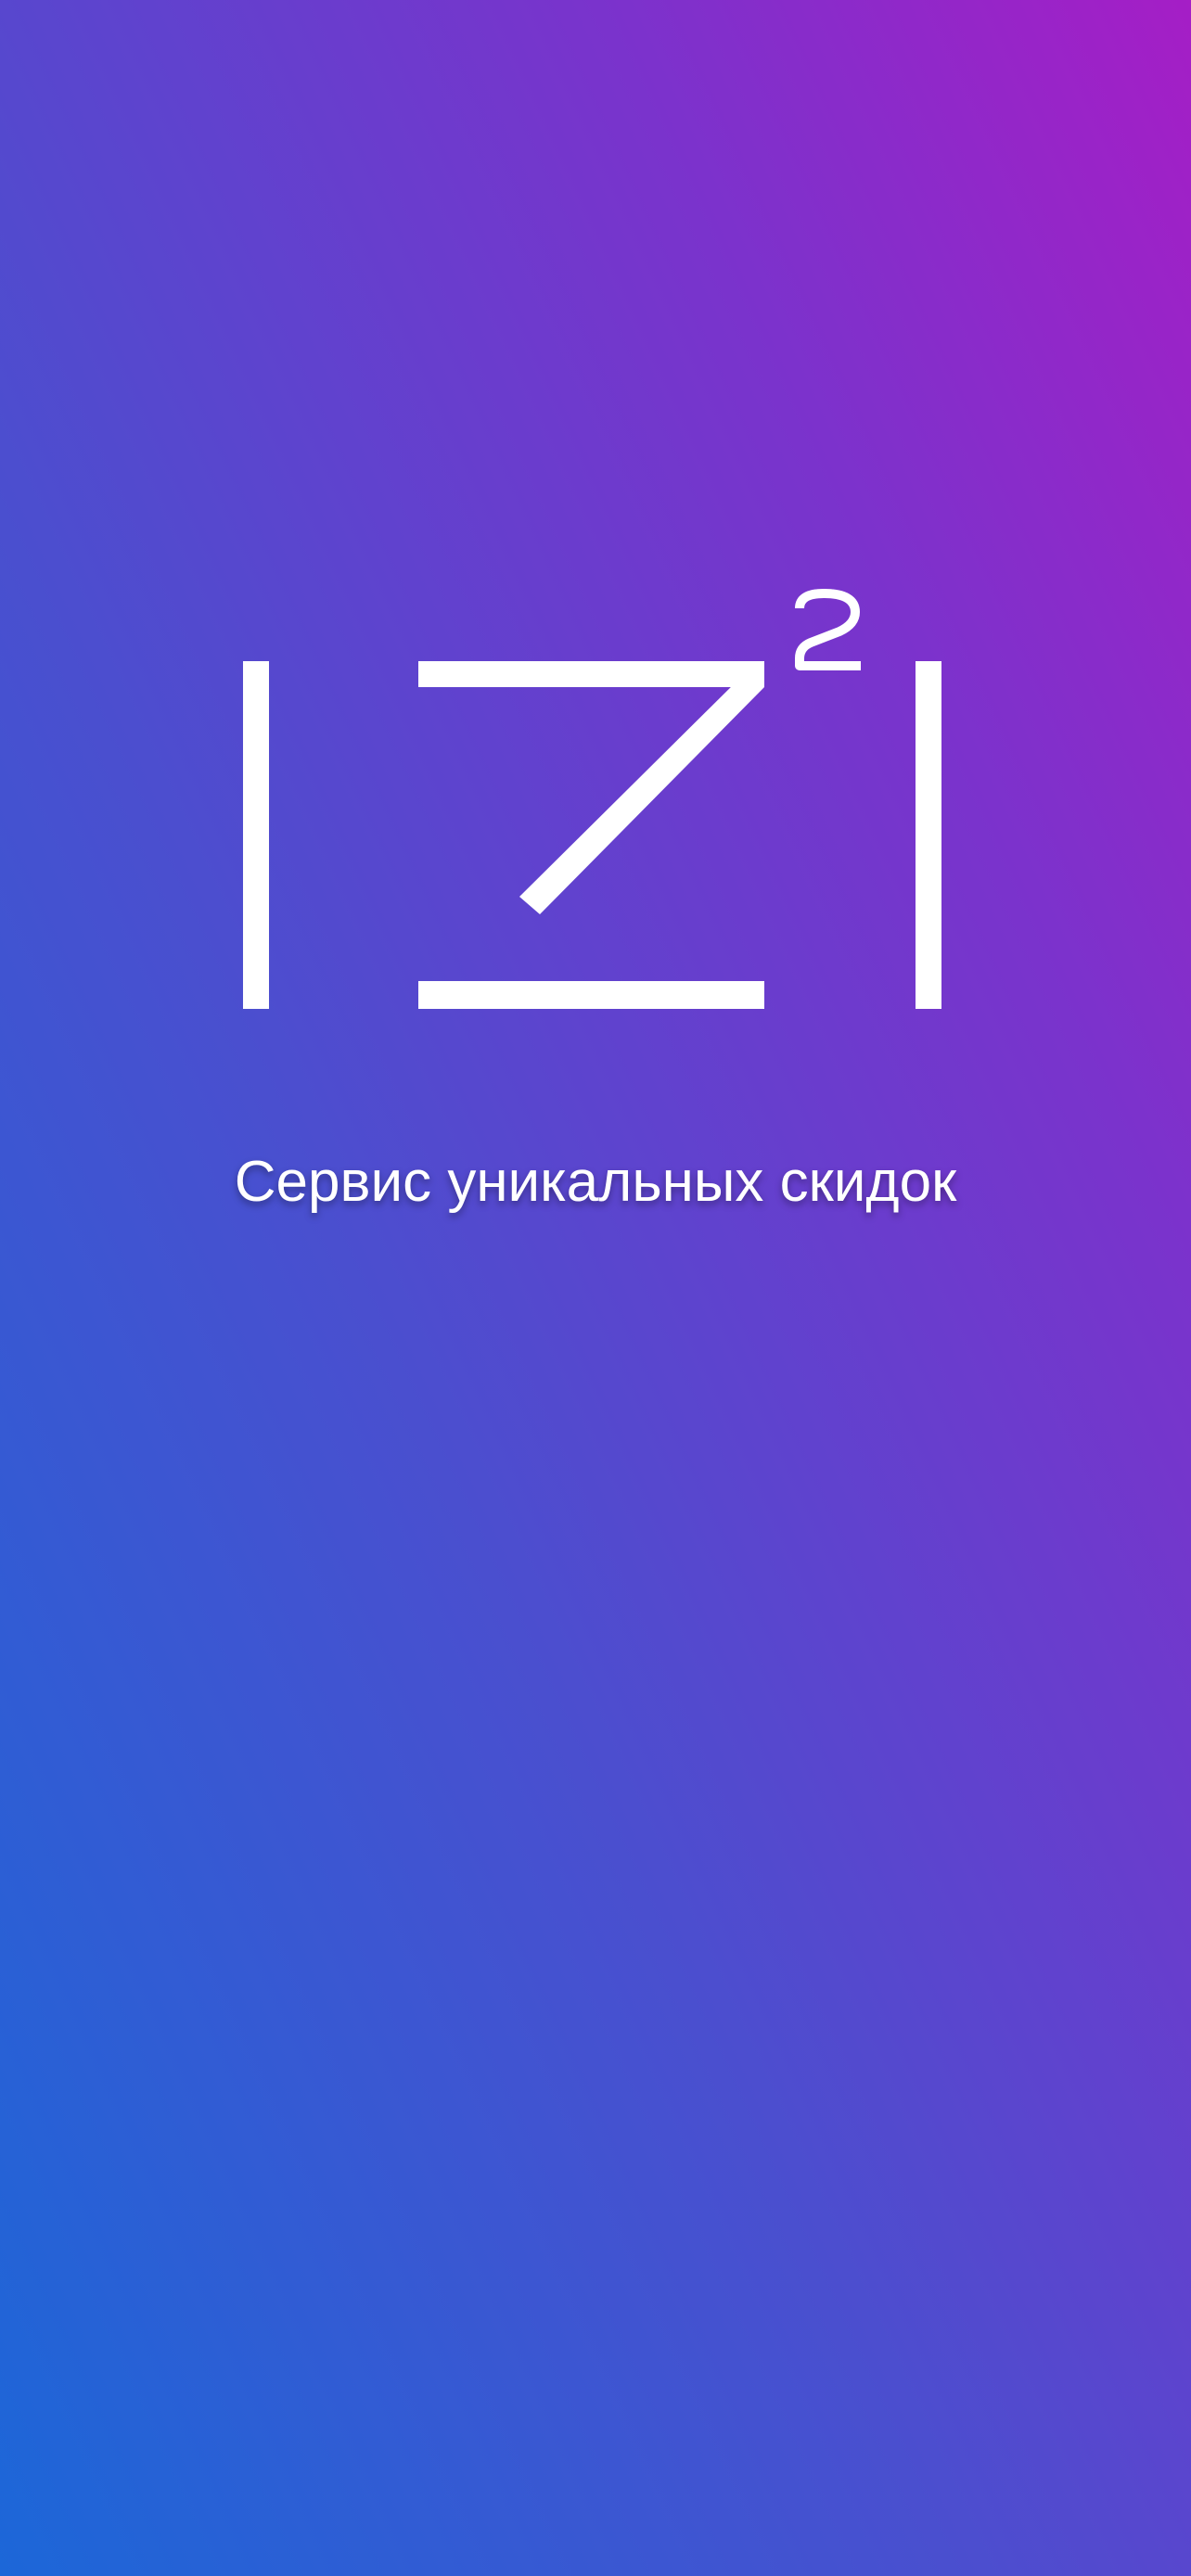 This screenshot has height=2576, width=1191. I want to click on logo-left-bar, so click(256, 835).